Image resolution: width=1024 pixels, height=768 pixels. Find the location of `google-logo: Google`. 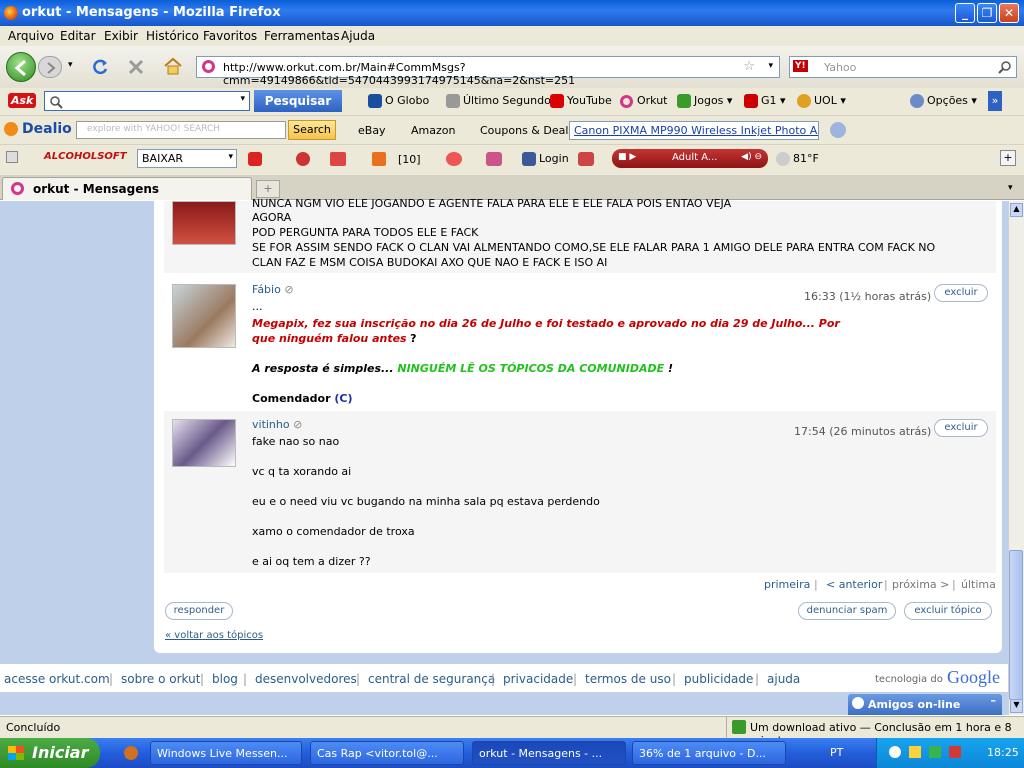

google-logo: Google is located at coordinates (973, 677).